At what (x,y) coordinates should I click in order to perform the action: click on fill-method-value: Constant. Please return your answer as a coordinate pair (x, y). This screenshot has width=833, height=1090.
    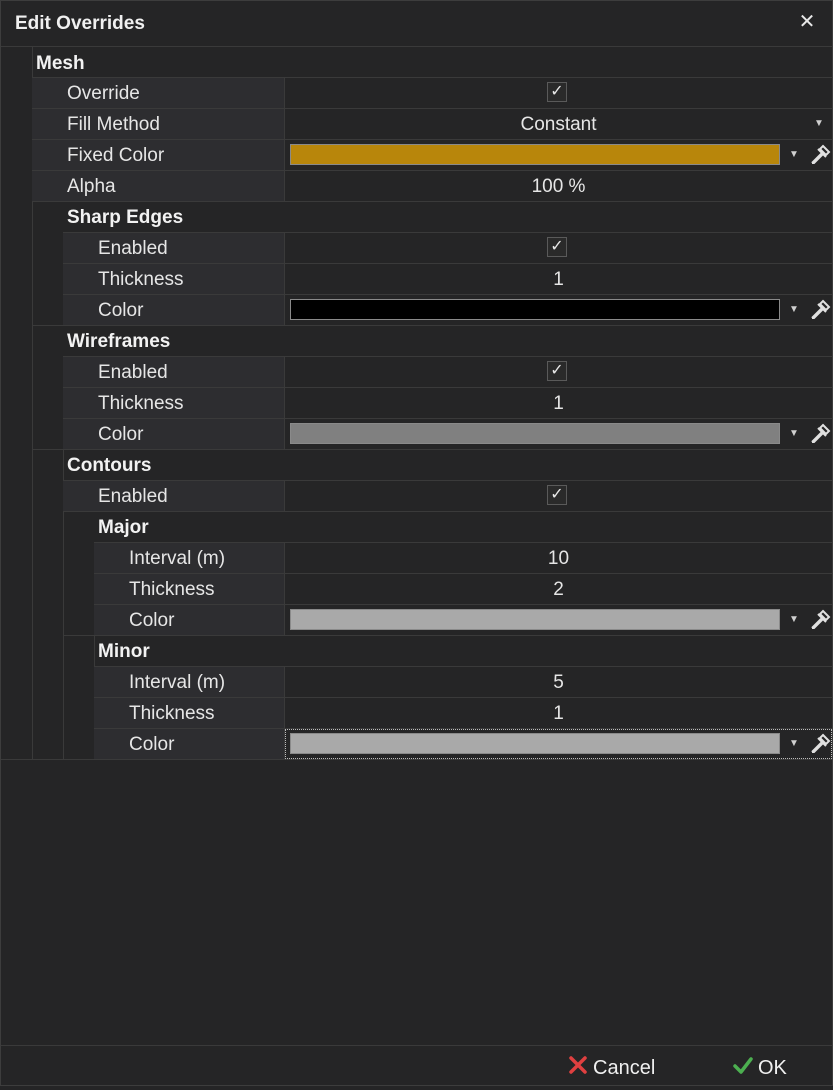
    Looking at the image, I should click on (558, 124).